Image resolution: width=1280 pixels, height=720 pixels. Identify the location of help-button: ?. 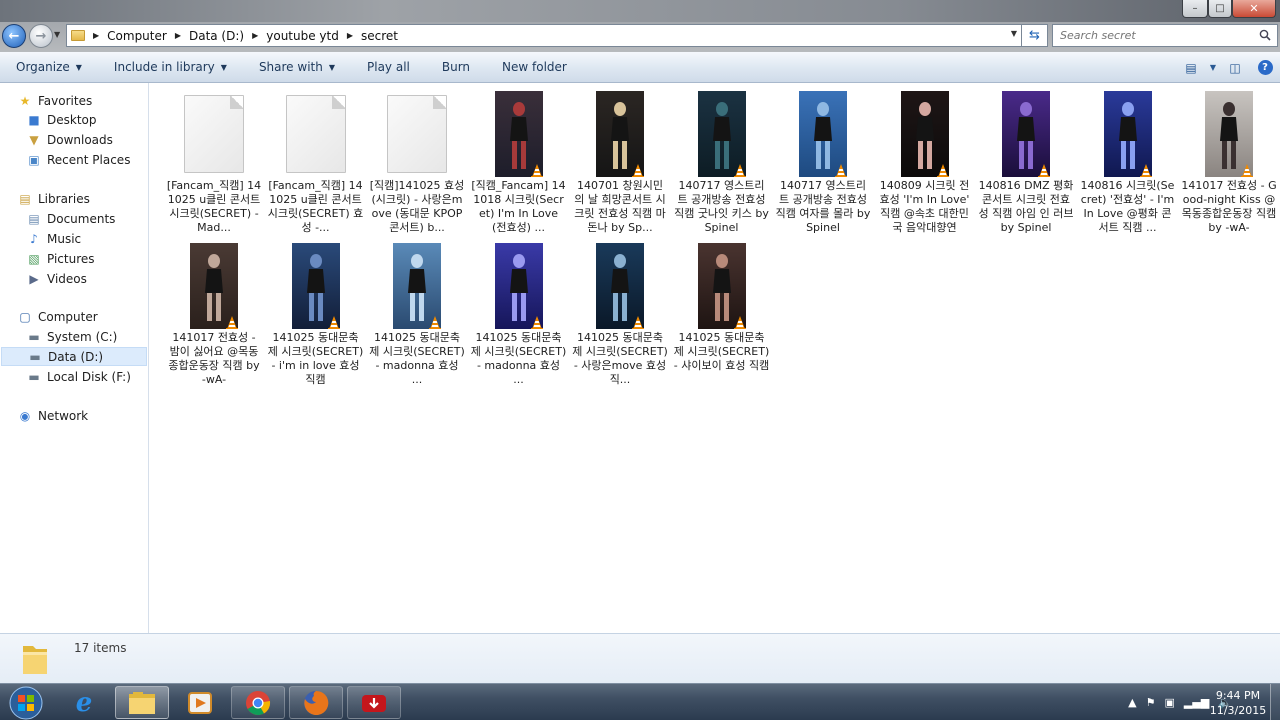
(1265, 67).